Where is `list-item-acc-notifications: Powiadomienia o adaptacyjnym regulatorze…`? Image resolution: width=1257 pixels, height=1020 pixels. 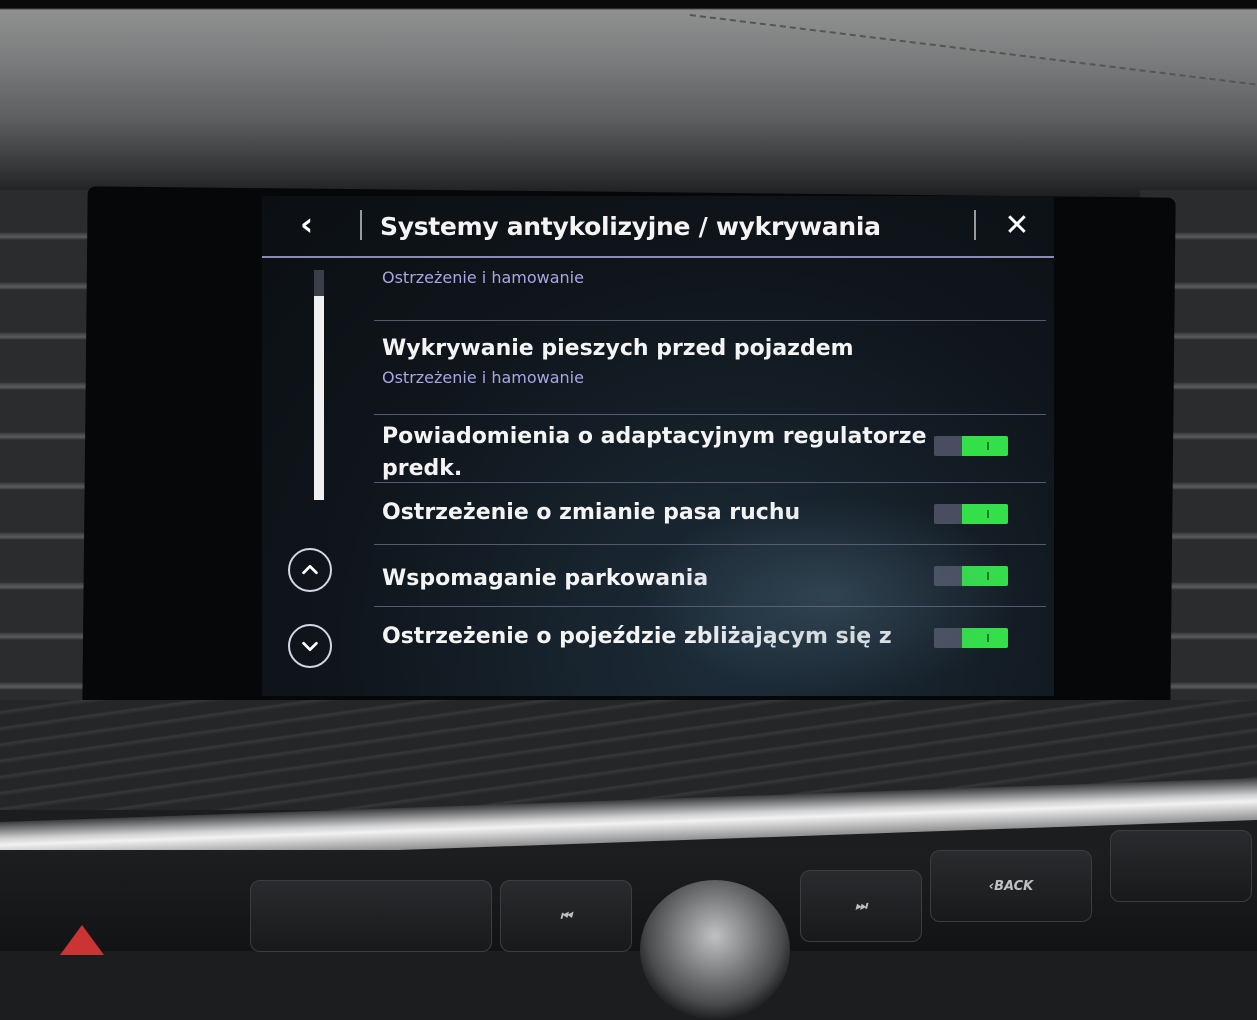 list-item-acc-notifications: Powiadomienia o adaptacyjnym regulatorze… is located at coordinates (710, 448).